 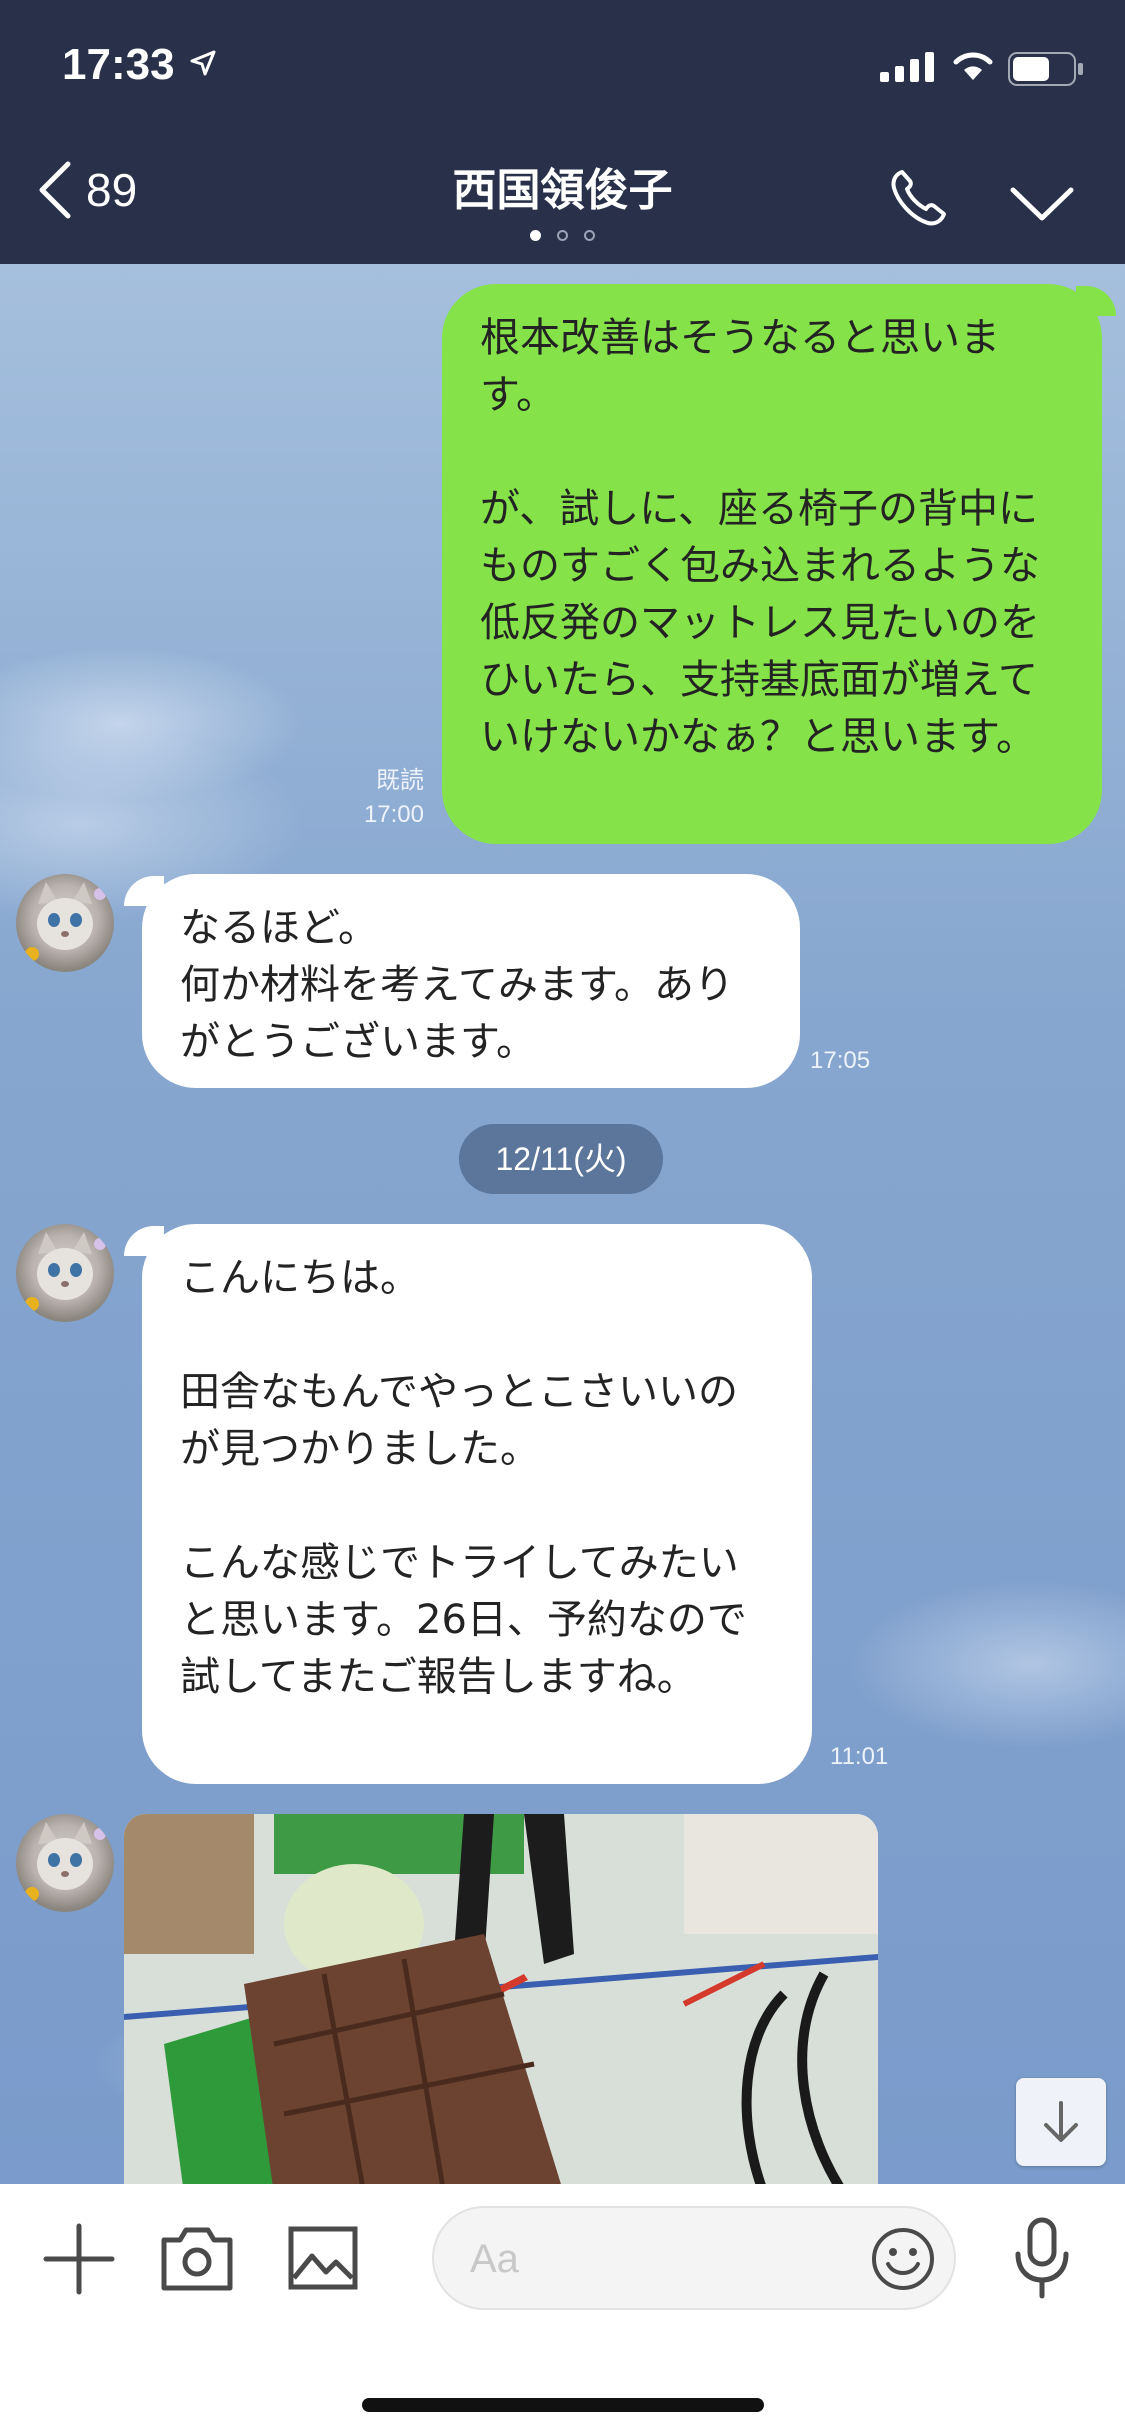 I want to click on message-input-container, so click(x=694, y=2258).